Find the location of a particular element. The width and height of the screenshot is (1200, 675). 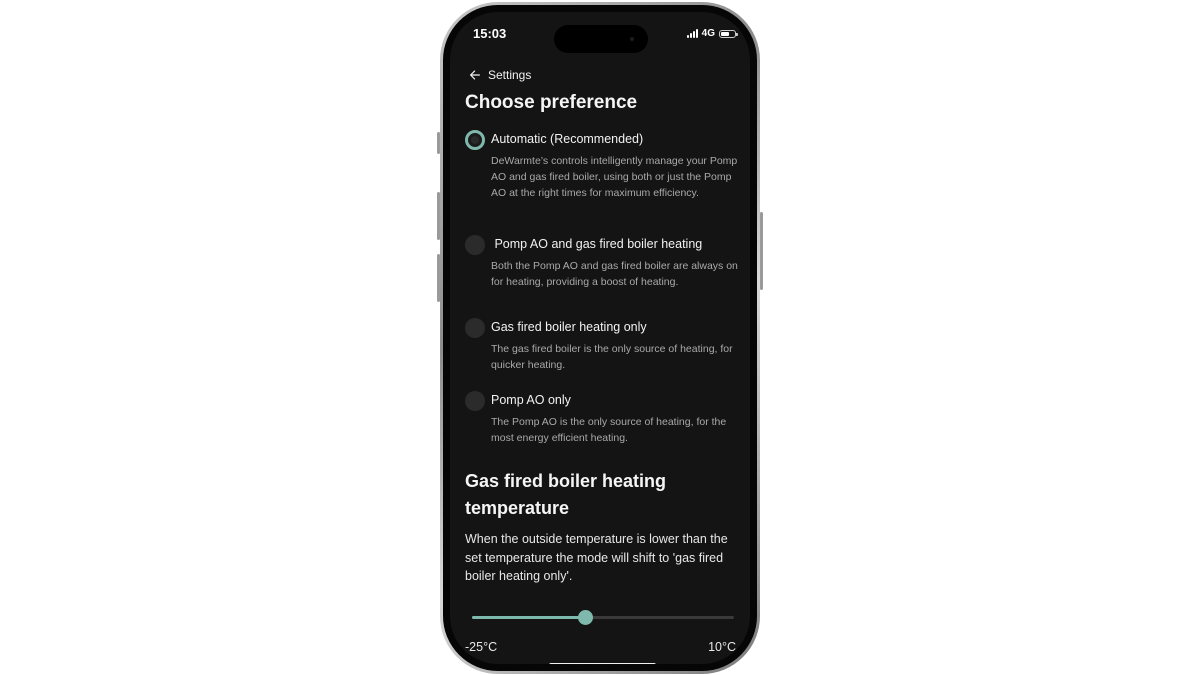

back-button: Settings is located at coordinates (499, 75).